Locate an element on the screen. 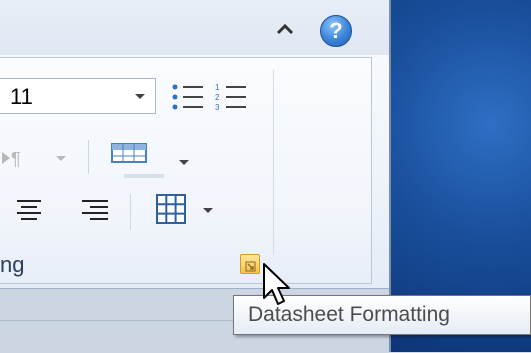 Image resolution: width=531 pixels, height=353 pixels. rtl-paragraph-icon: ¶ is located at coordinates (35, 160).